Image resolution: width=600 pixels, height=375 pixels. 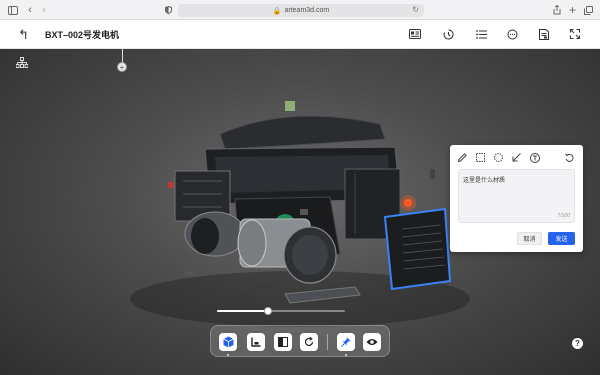 I want to click on hierarchy-tree-icon, so click(x=22, y=64).